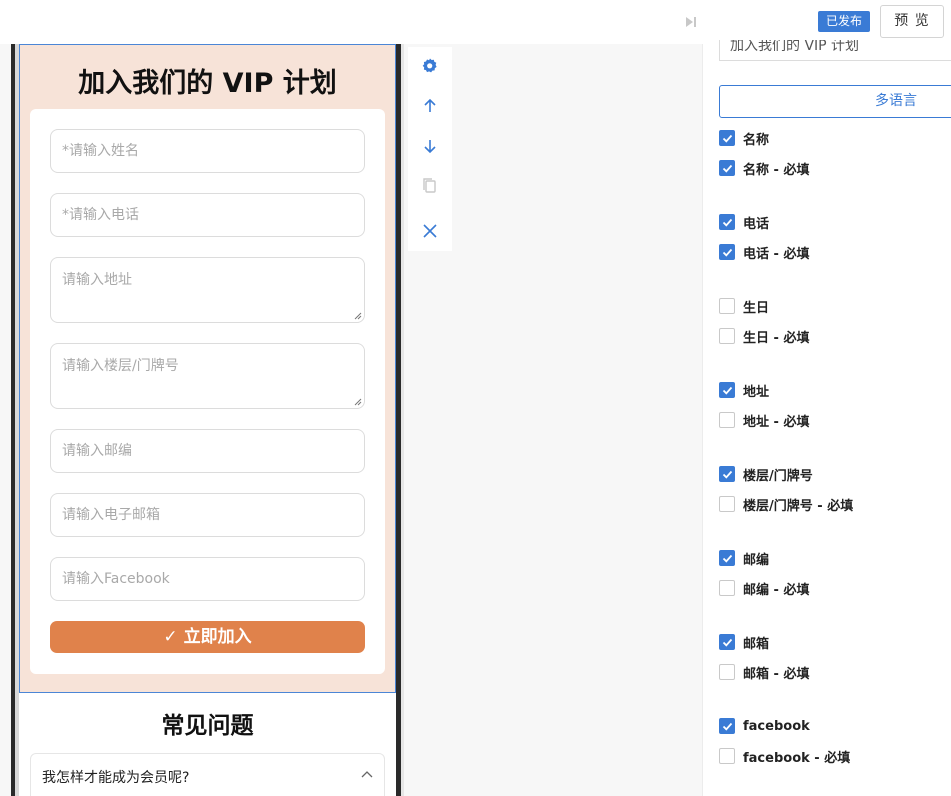 The height and width of the screenshot is (796, 951). I want to click on field-option: 楼层/门牌号, so click(766, 474).